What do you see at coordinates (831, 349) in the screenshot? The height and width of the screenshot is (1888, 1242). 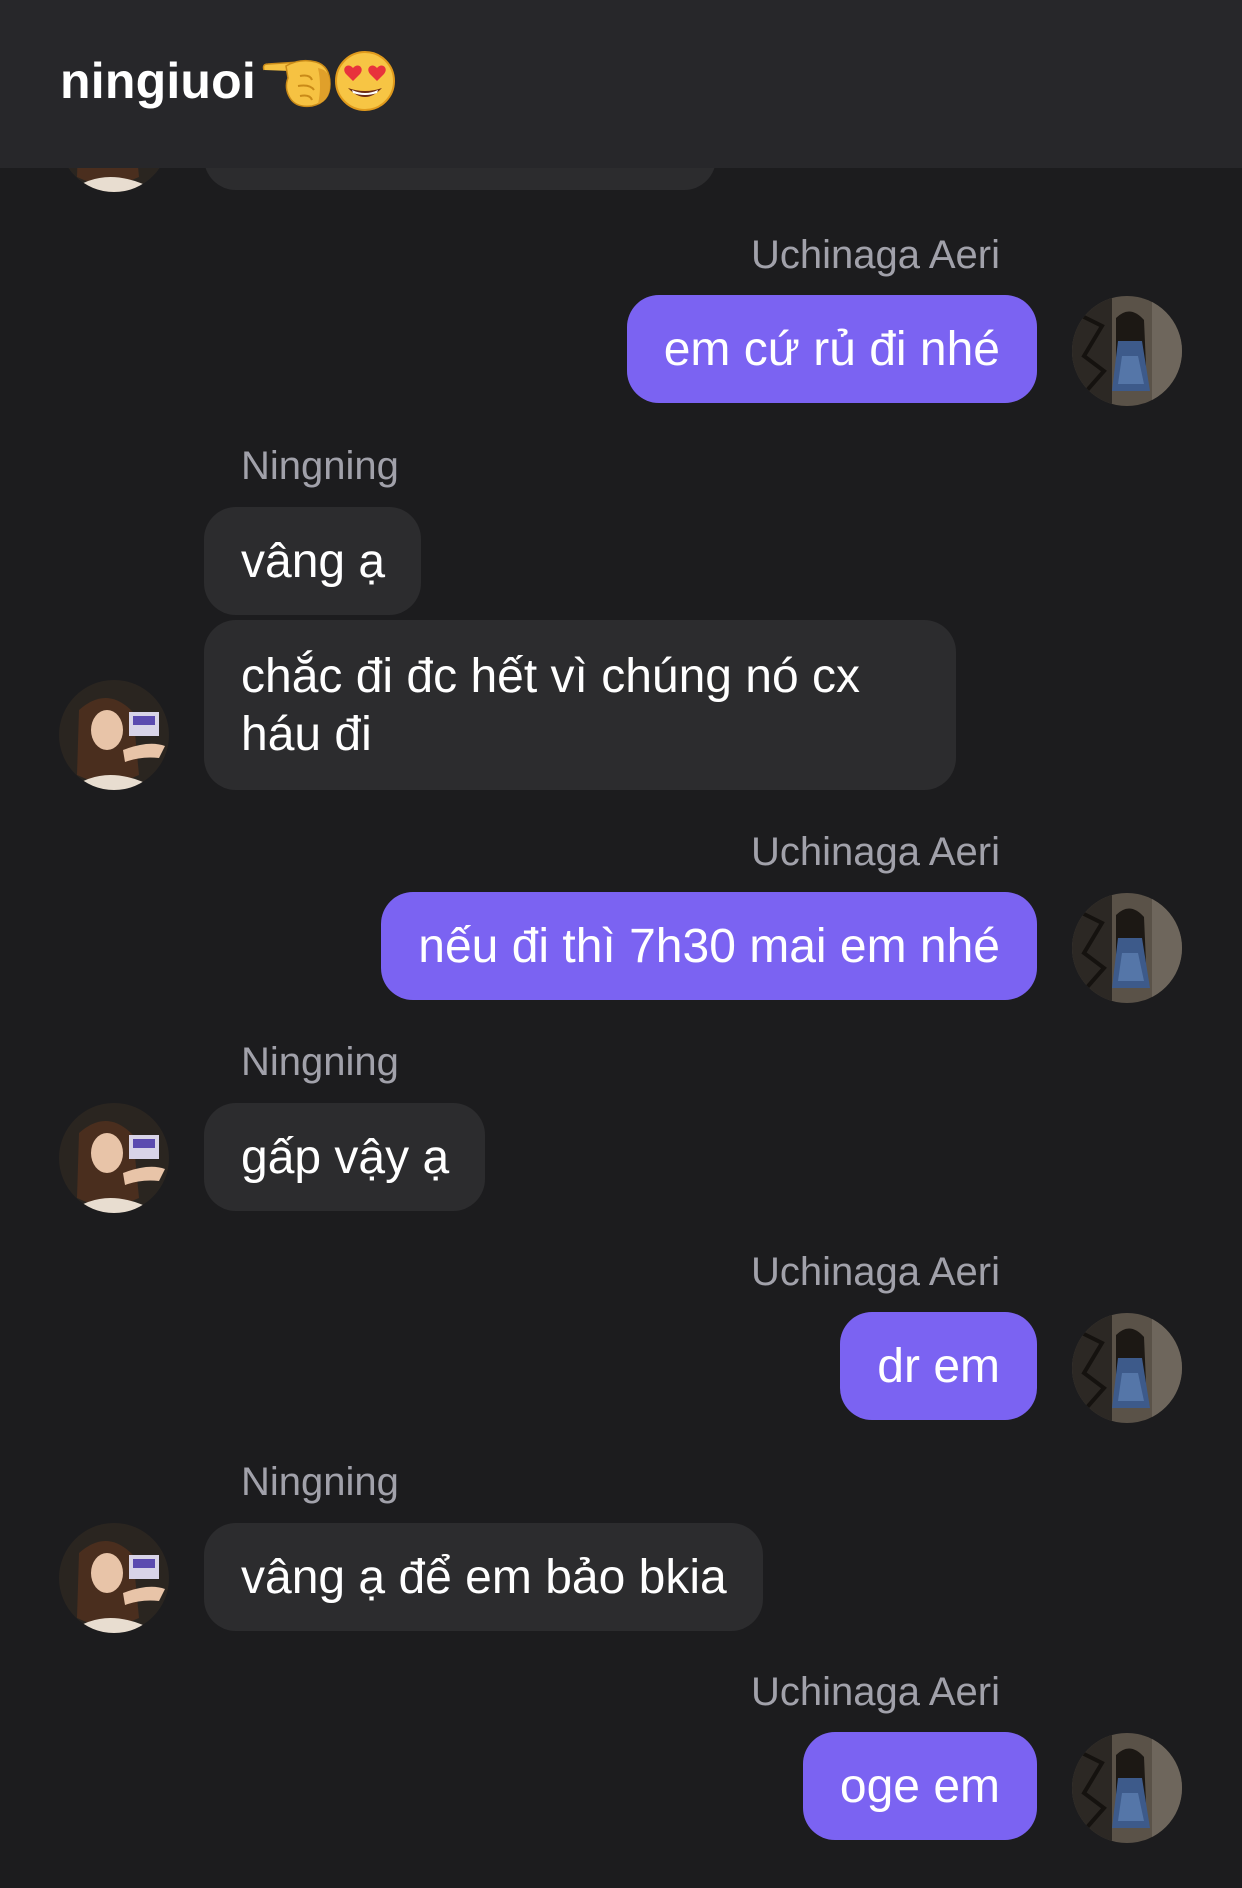 I see `message-bubble-outgoing: em cứ rủ đi nhé` at bounding box center [831, 349].